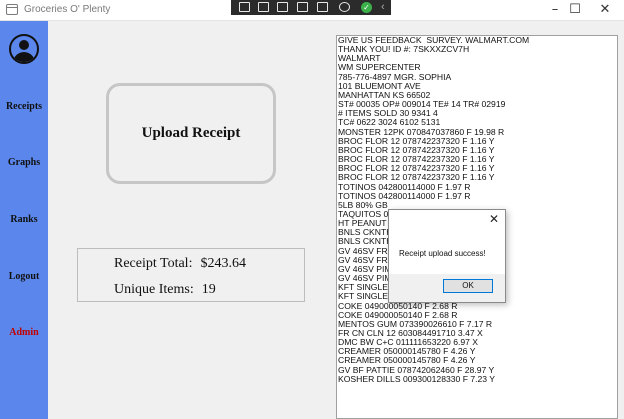 The image size is (624, 419). I want to click on unique-items-row: Unique Items: 19, so click(165, 290).